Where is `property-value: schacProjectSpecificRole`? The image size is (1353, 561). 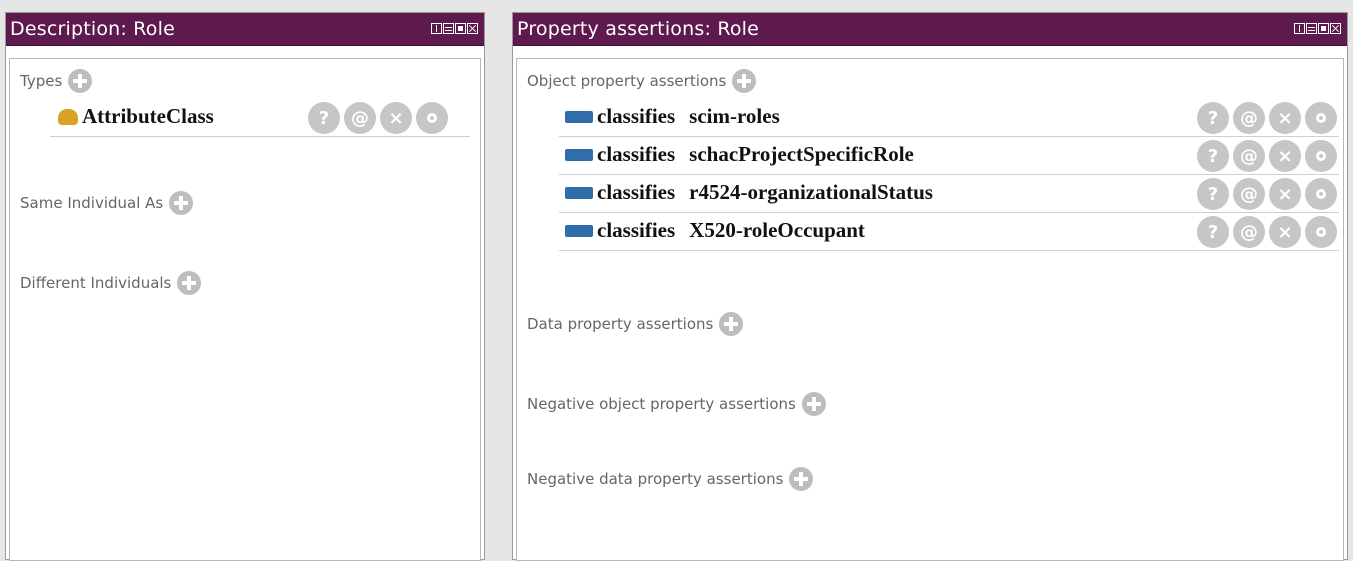
property-value: schacProjectSpecificRole is located at coordinates (801, 154).